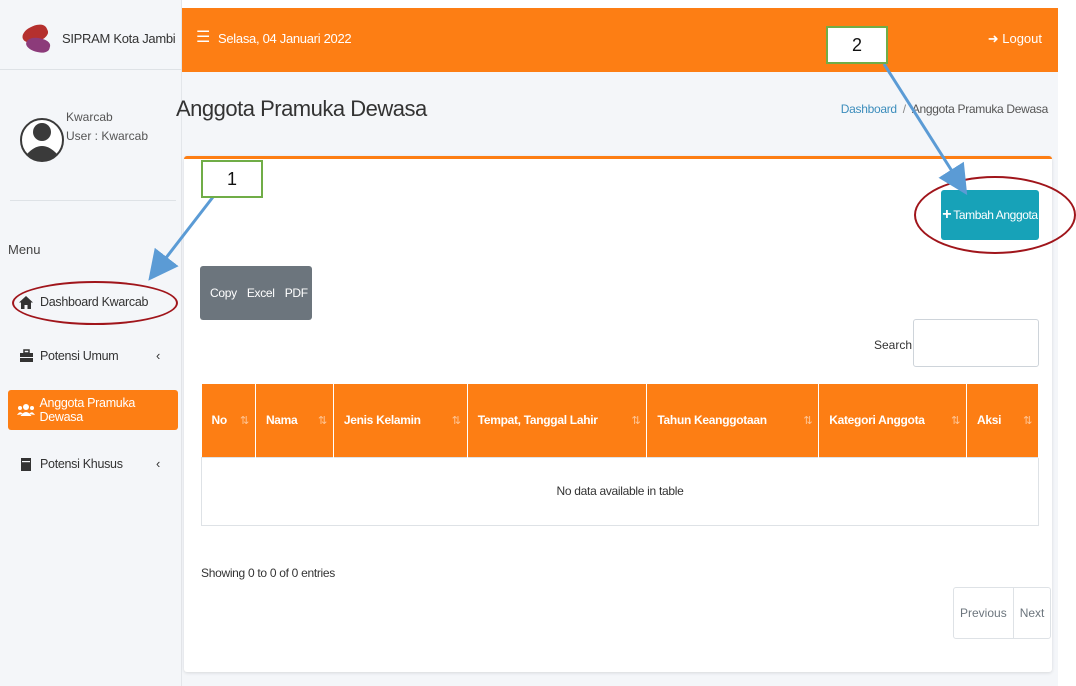  I want to click on user-role: User : Kwarcab, so click(107, 136).